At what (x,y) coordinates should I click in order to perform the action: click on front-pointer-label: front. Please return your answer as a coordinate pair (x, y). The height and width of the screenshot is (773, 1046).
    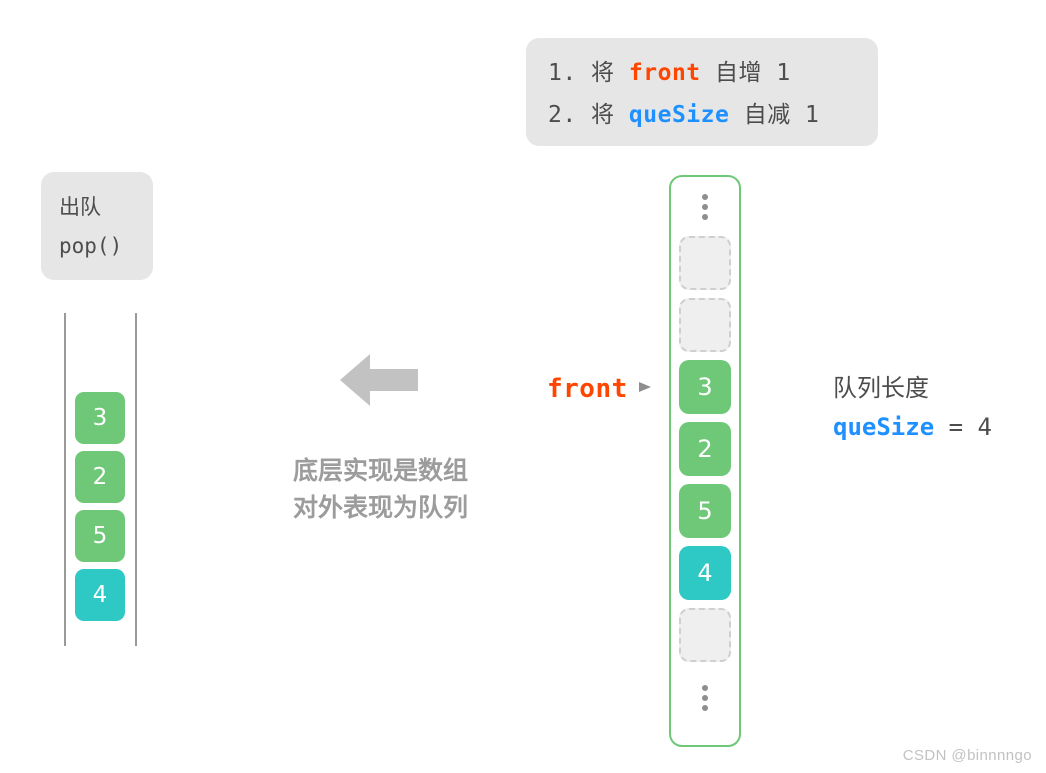
    Looking at the image, I should click on (587, 389).